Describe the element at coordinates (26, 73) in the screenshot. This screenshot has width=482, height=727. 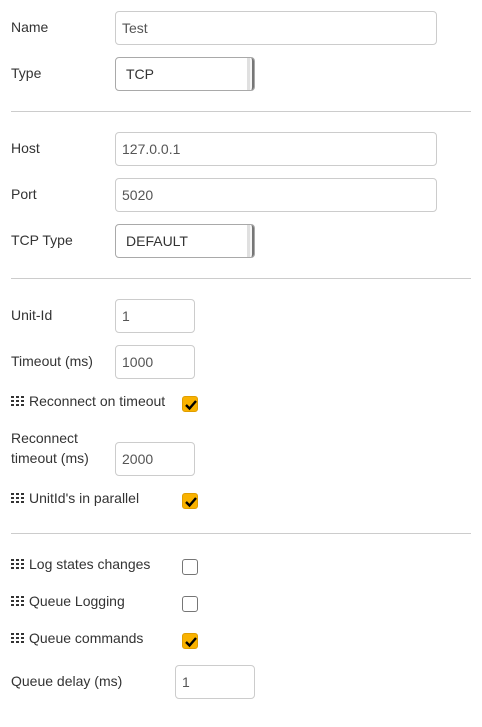
I see `type-label: Type` at that location.